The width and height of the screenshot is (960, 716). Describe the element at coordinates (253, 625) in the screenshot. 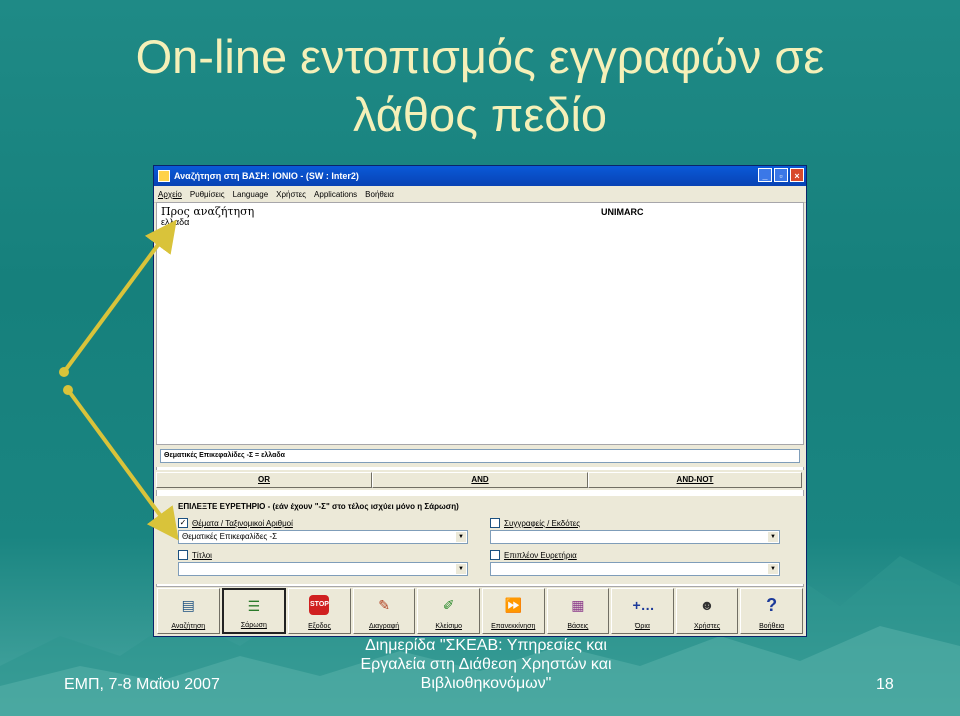

I see `tool-label: Σάρωση` at that location.